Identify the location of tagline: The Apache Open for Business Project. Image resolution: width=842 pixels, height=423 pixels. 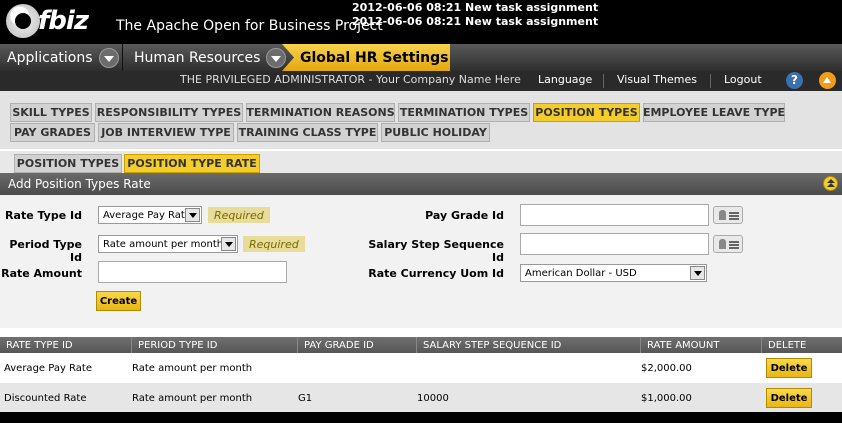
(249, 26).